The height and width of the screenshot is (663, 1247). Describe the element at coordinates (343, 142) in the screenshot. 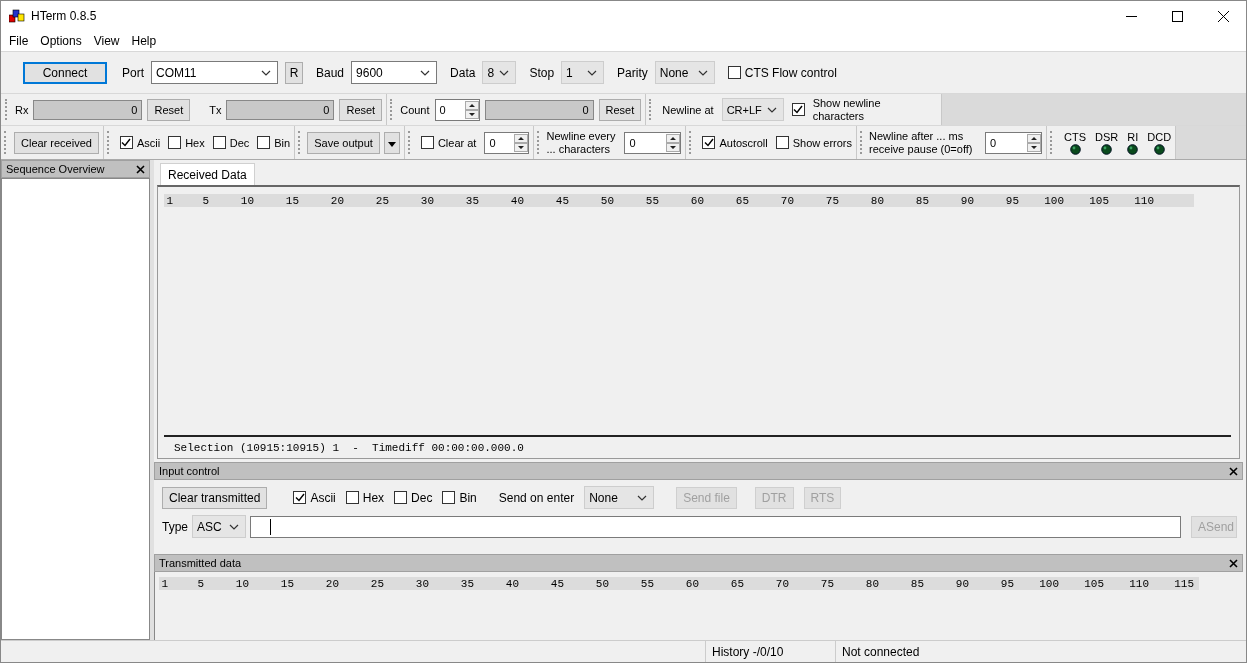

I see `save-output-button: Save output` at that location.